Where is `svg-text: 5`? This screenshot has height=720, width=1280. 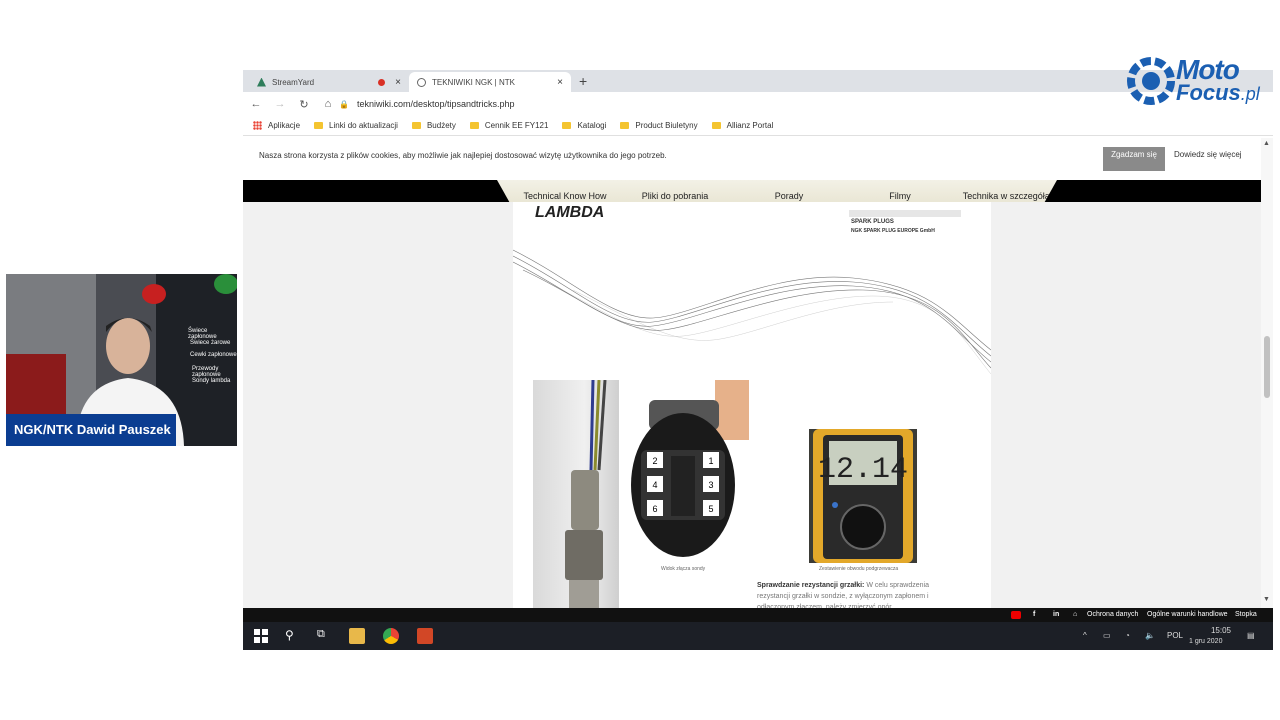
svg-text: 5 is located at coordinates (710, 509).